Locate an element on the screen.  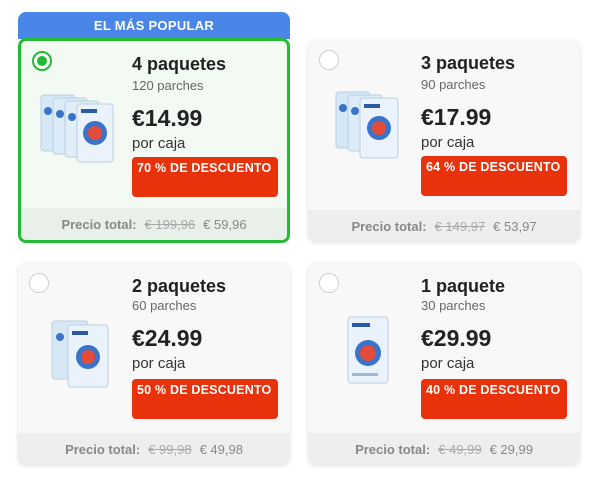
old-total-price: € 49,99 is located at coordinates (460, 449).